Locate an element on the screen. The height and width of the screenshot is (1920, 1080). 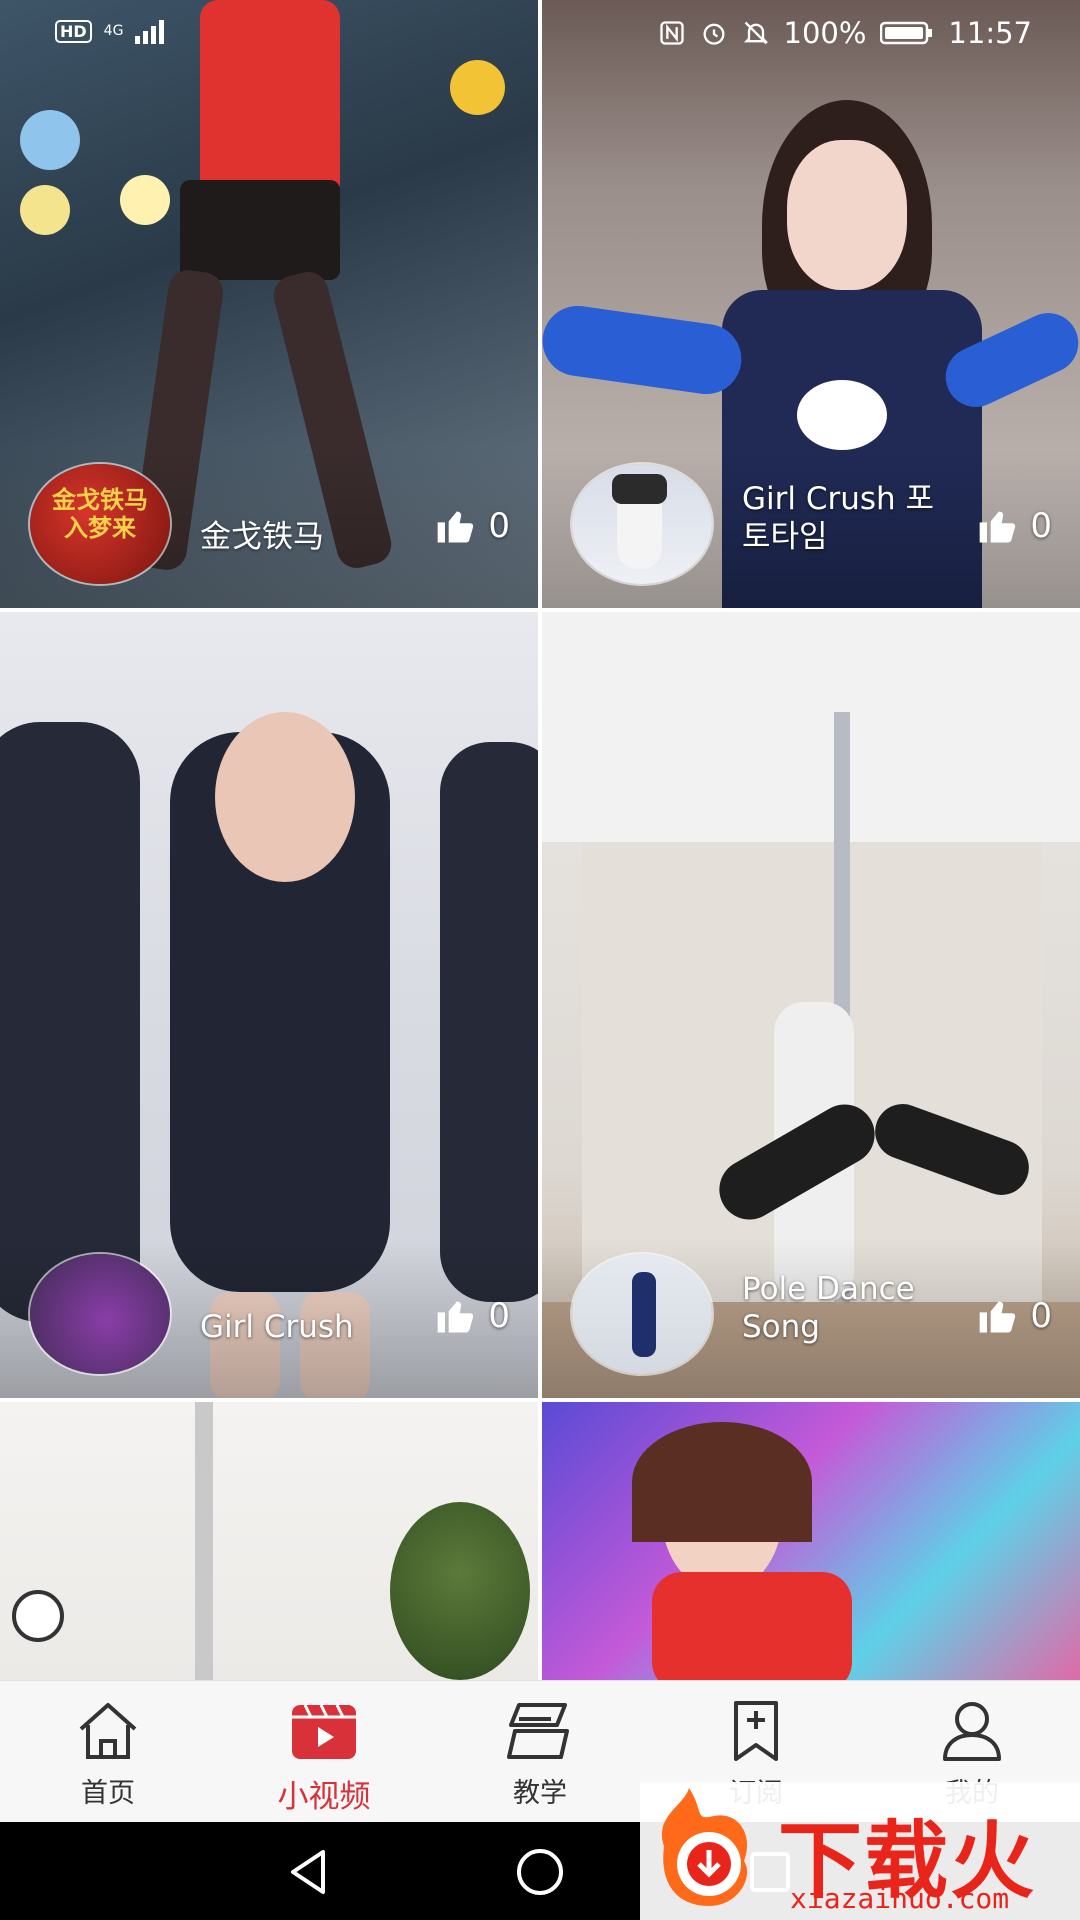
uploader-avatar: 金戈铁马 入梦来 is located at coordinates (100, 524).